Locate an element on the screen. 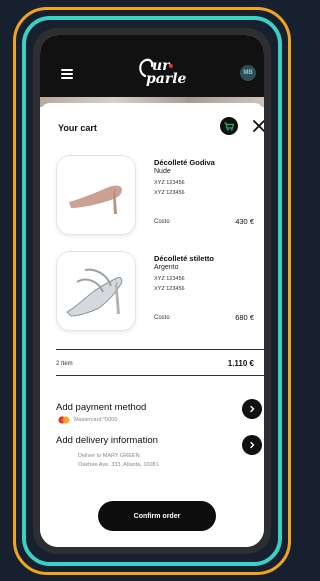 The image size is (320, 581). delivery-info-title: Add delivery information is located at coordinates (107, 440).